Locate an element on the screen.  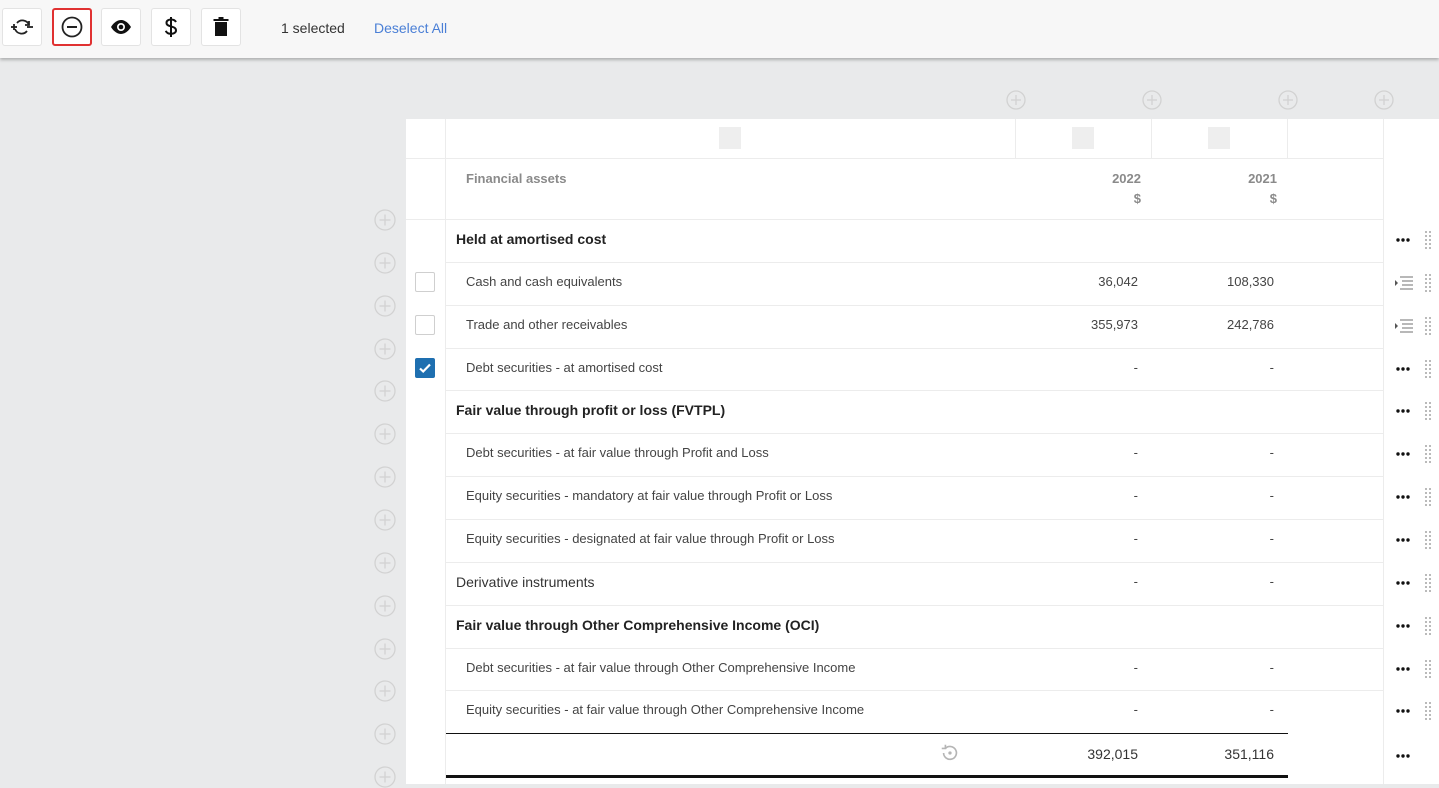
history-icon is located at coordinates (950, 753).